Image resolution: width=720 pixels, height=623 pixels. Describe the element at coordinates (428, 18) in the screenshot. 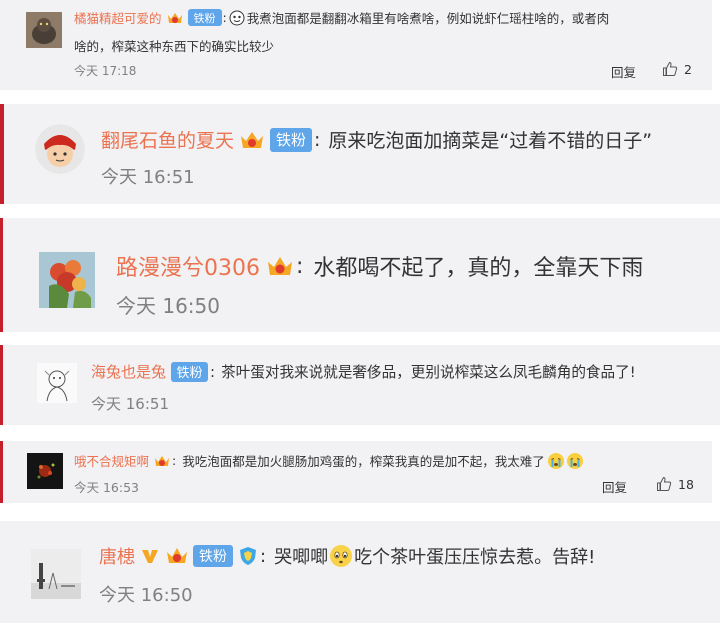

I see `comment-text: 我煮泡面都是翻翻冰箱里有啥煮啥，例如说虾仁瑶柱啥的，或者肉` at that location.